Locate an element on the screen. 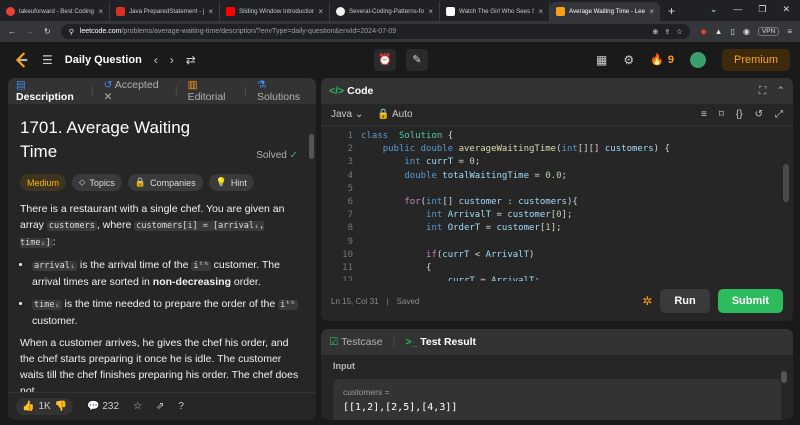  url-host: leetcode.com is located at coordinates (100, 31).